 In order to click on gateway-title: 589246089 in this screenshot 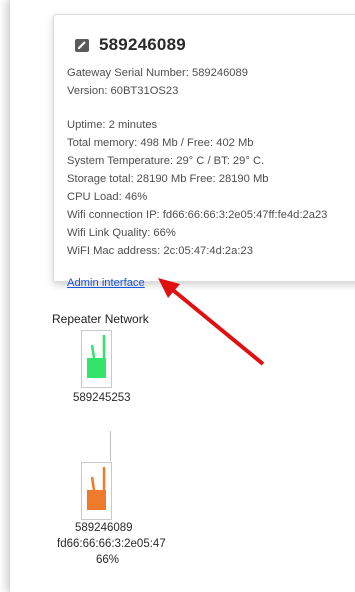, I will do `click(130, 45)`.